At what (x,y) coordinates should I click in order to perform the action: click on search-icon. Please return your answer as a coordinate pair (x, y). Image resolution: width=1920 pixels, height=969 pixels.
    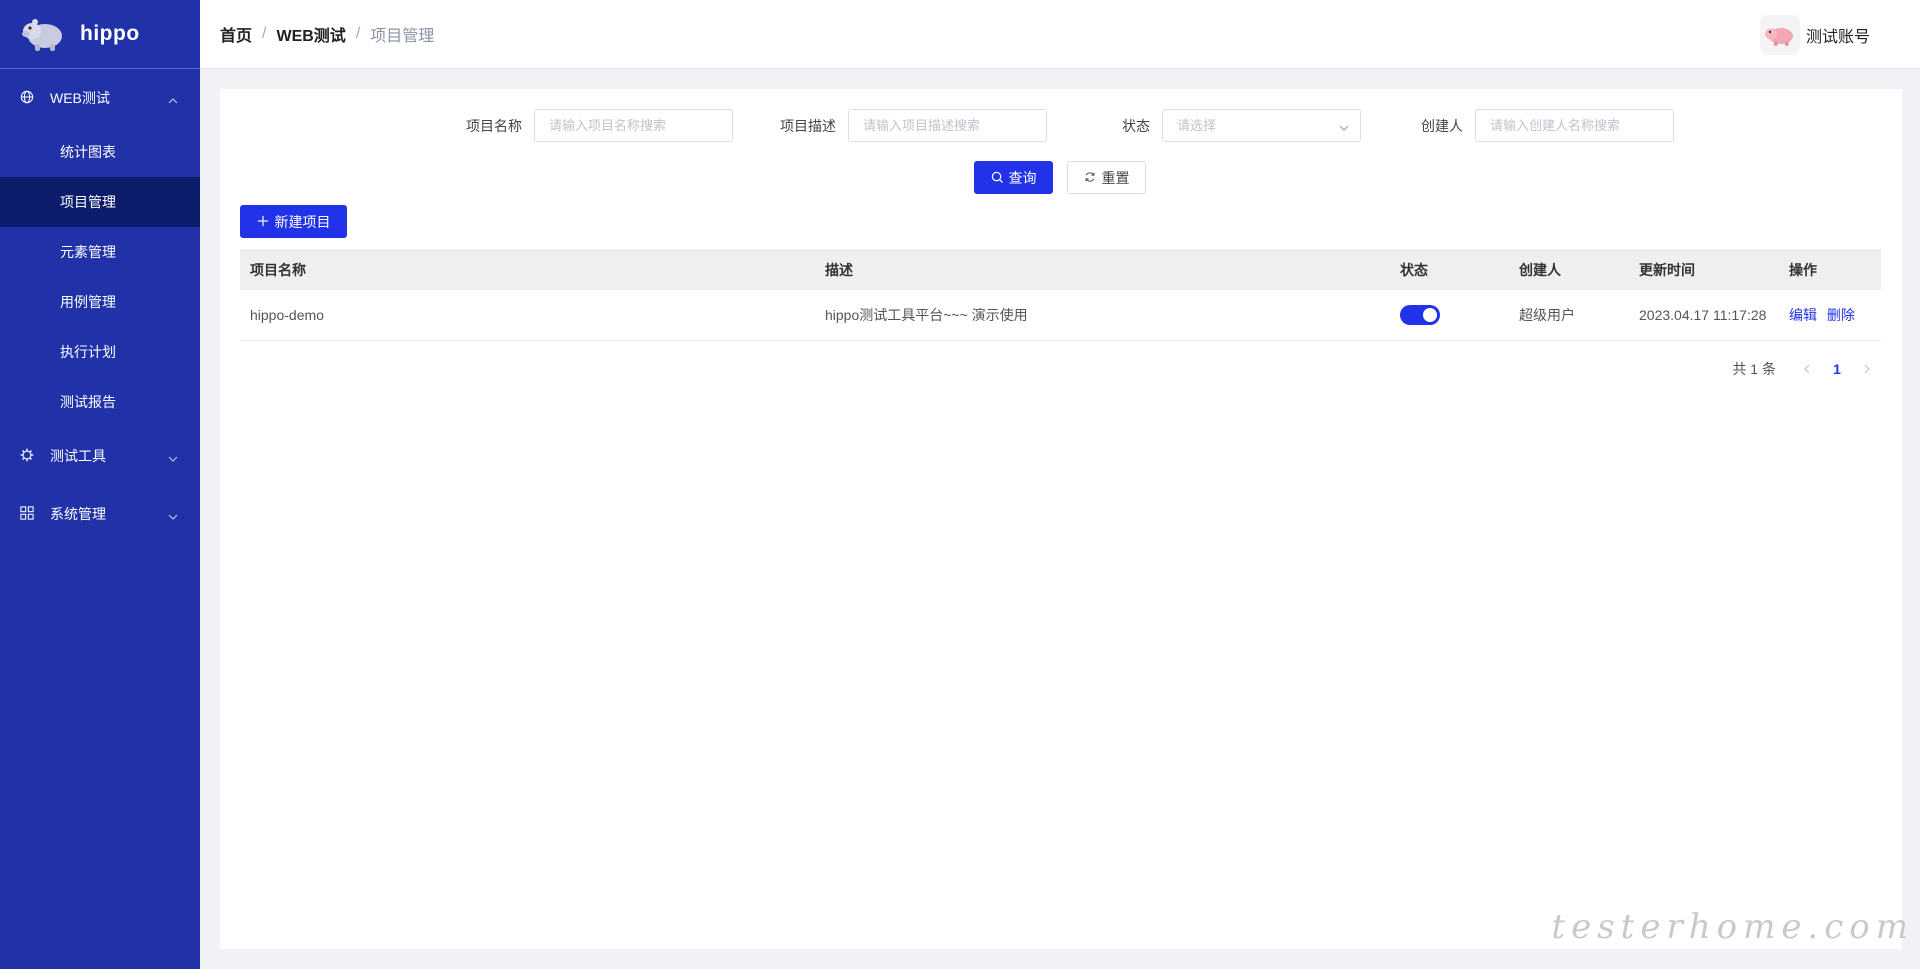
    Looking at the image, I should click on (998, 178).